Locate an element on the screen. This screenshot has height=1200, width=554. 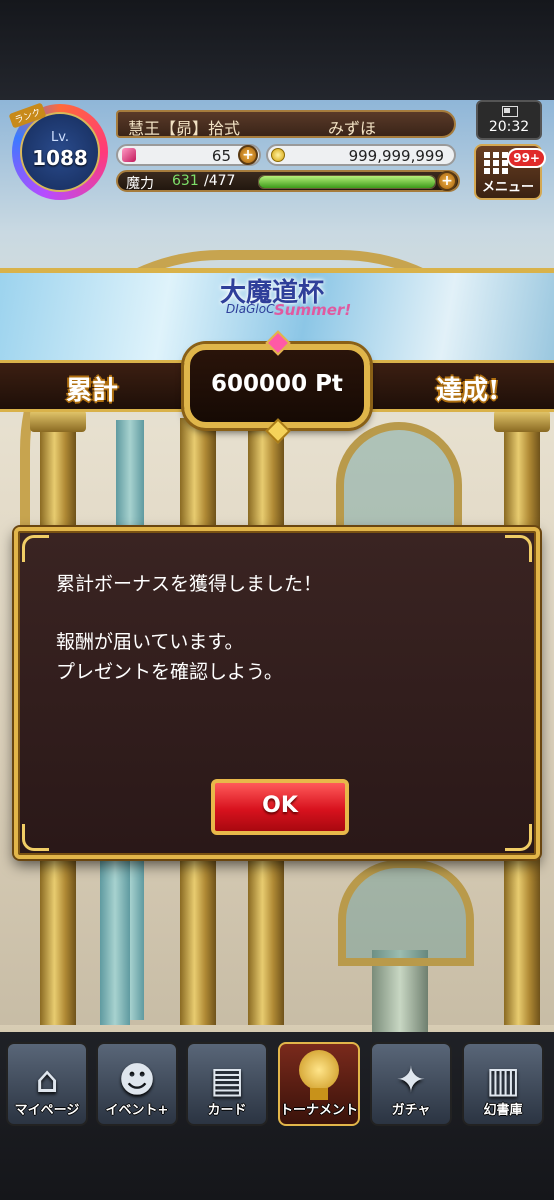
player-name: みずほ is located at coordinates (352, 128).